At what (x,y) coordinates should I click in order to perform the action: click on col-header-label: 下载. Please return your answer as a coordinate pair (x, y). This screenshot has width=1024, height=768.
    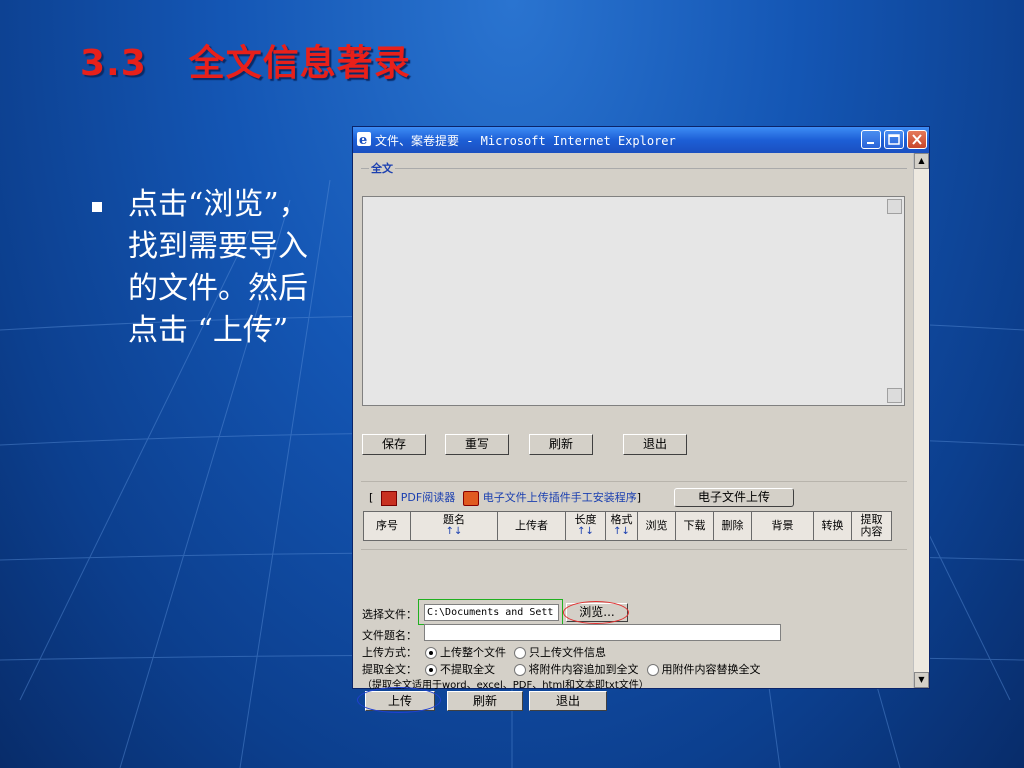
    Looking at the image, I should click on (694, 525).